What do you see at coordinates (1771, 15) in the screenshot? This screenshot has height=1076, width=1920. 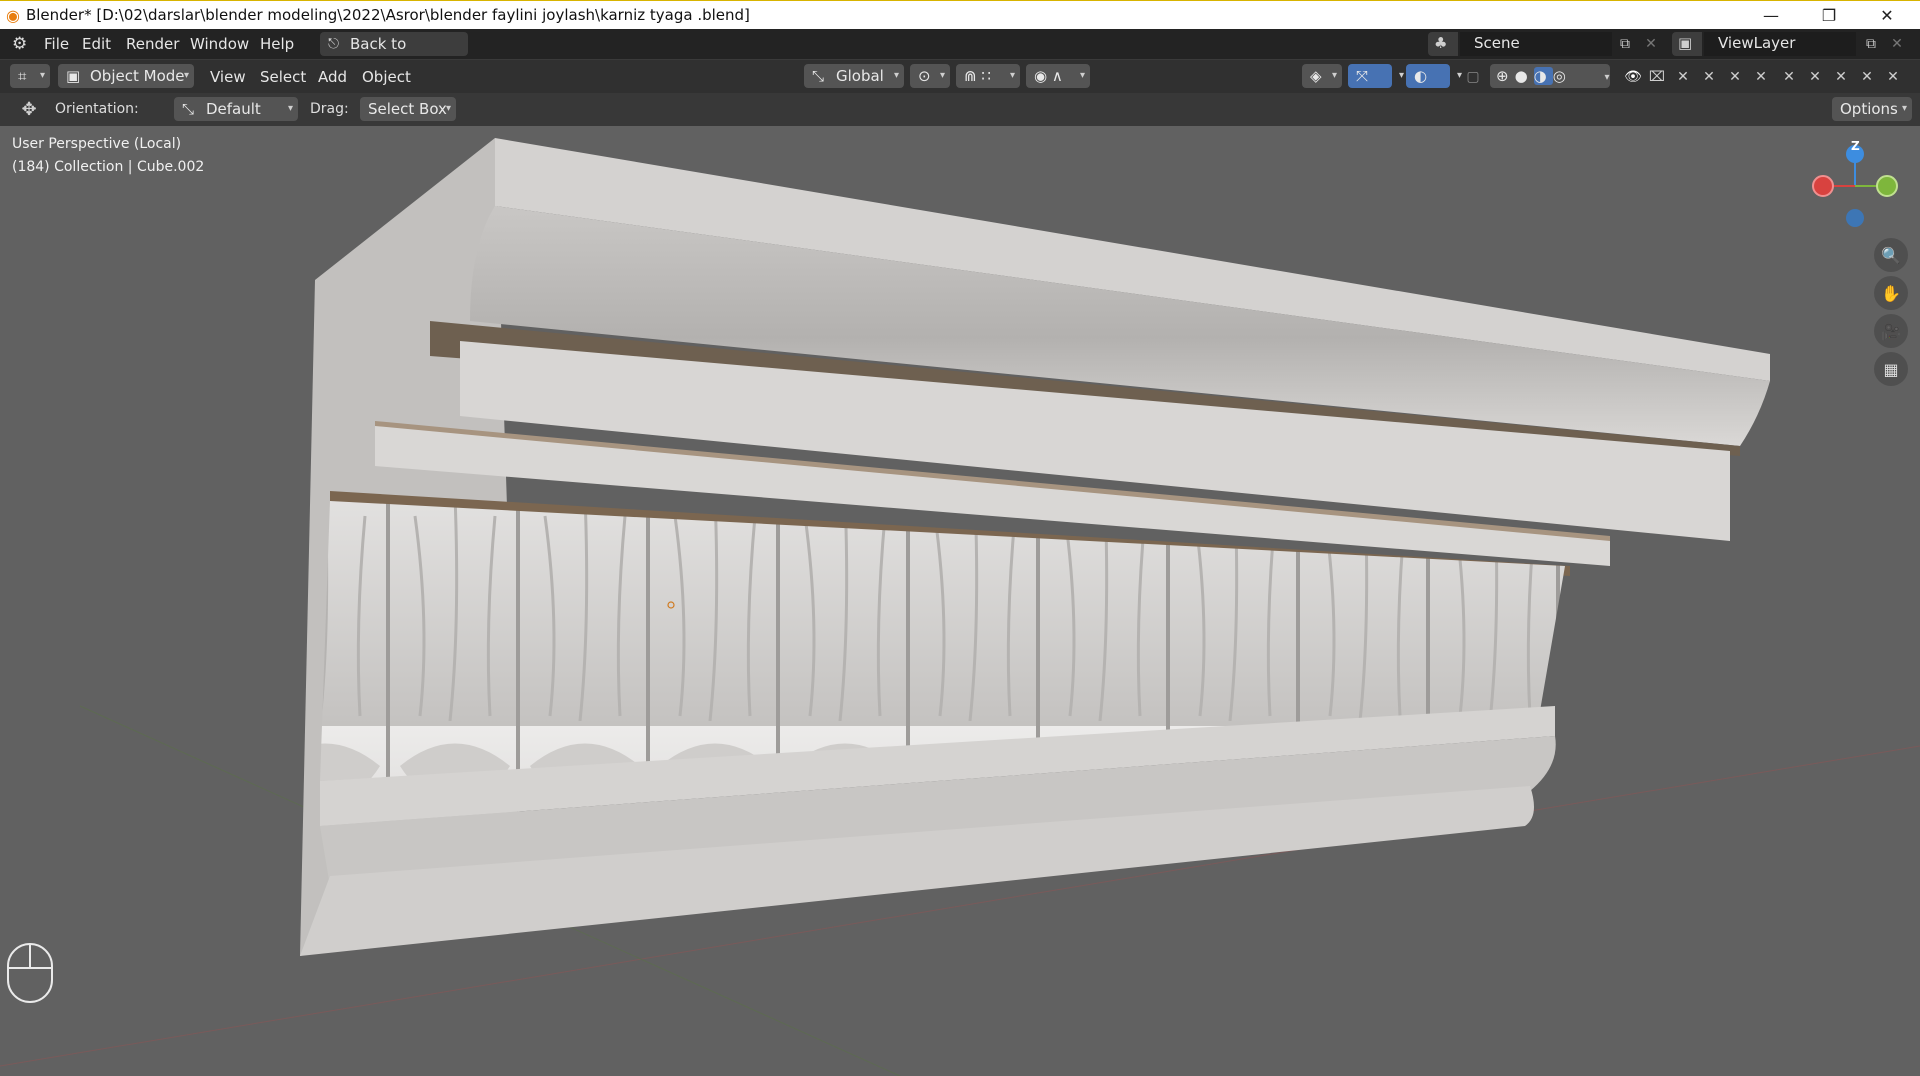 I see `minimize-button: —` at bounding box center [1771, 15].